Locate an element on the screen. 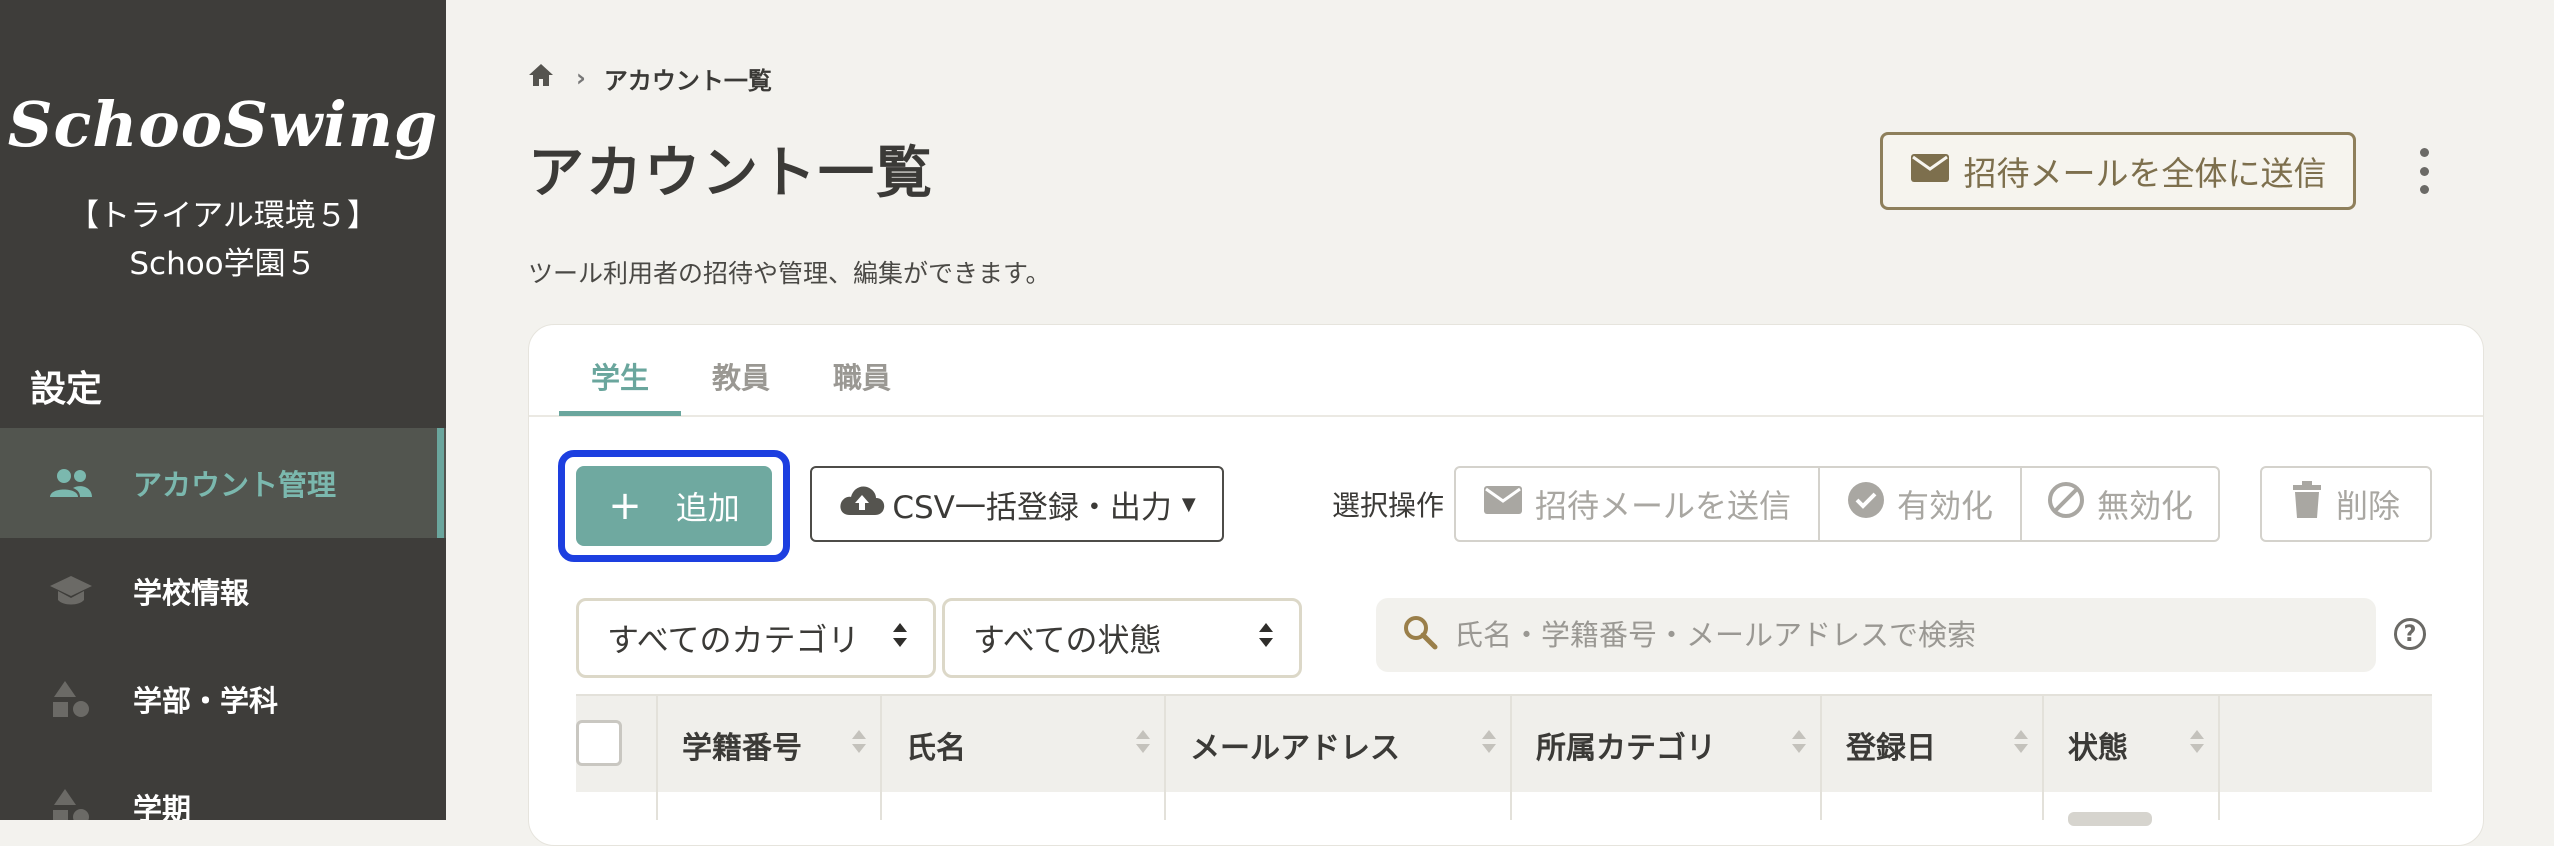  status-filter-select: すべての状態 is located at coordinates (1122, 638).